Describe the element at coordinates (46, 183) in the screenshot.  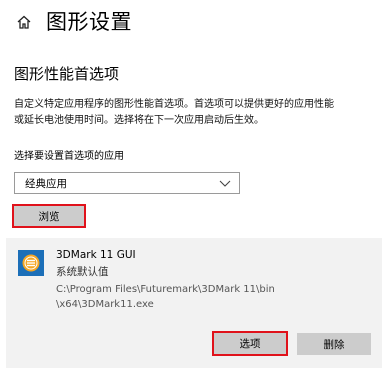
I see `dropdown-selected-value: 经典应用` at that location.